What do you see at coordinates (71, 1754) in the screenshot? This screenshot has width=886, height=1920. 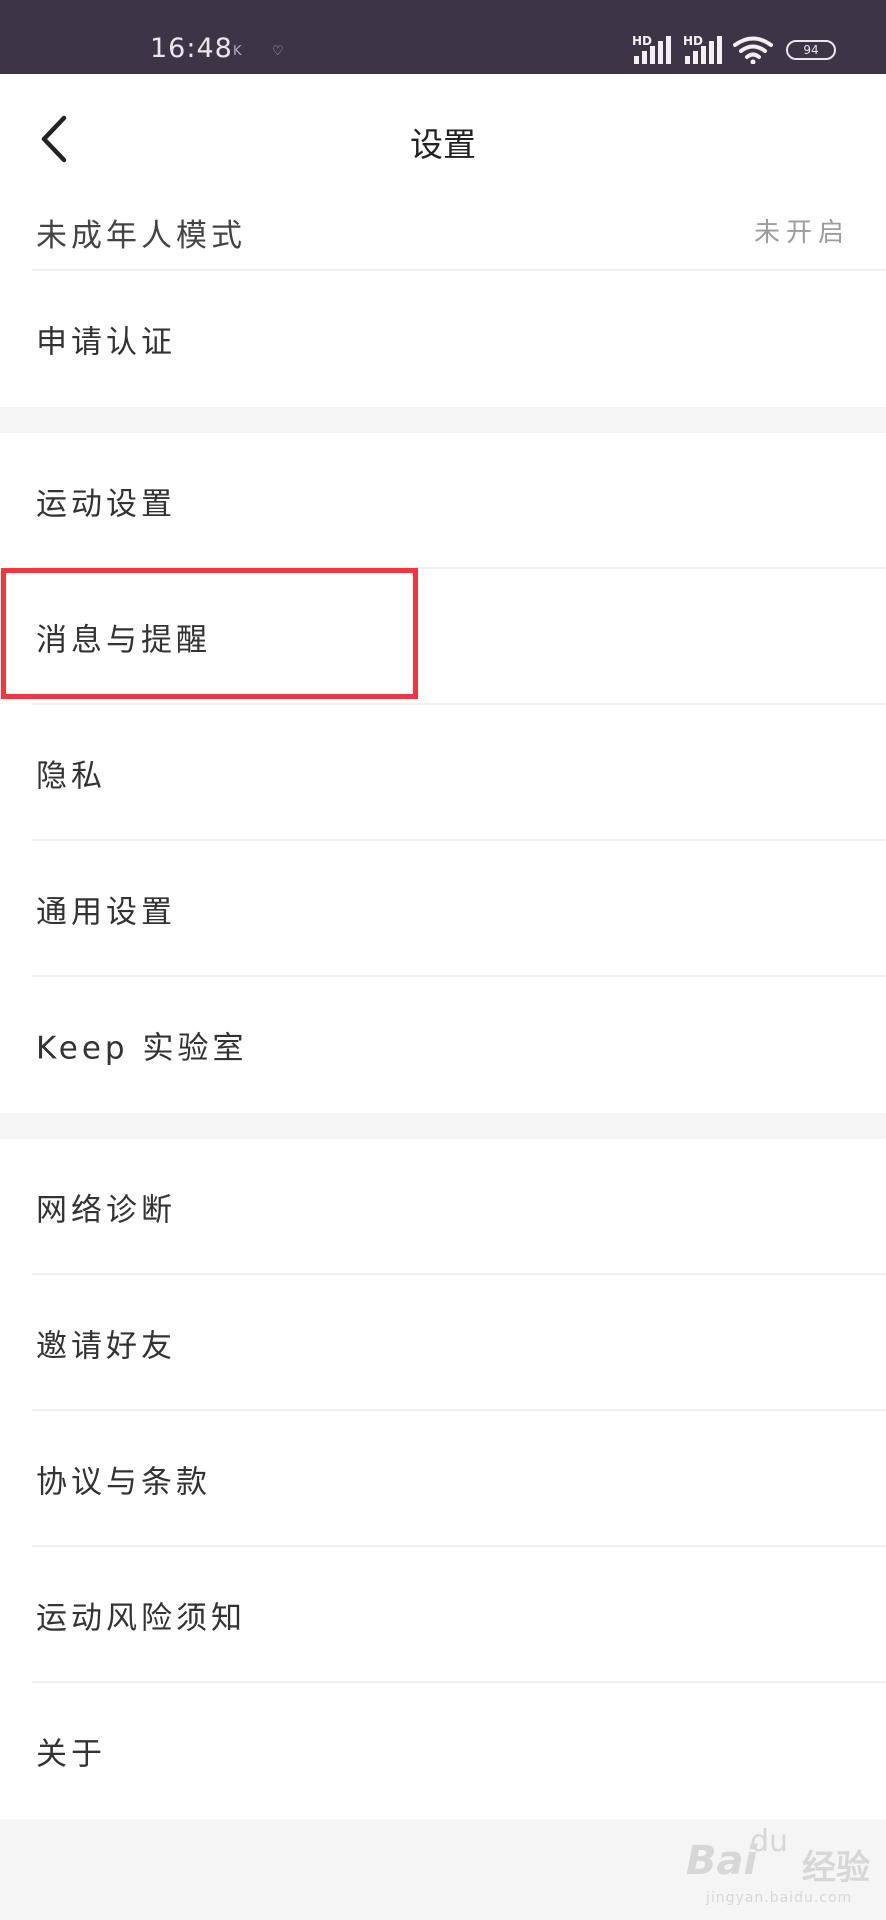 I see `settings-item-label: 关于` at bounding box center [71, 1754].